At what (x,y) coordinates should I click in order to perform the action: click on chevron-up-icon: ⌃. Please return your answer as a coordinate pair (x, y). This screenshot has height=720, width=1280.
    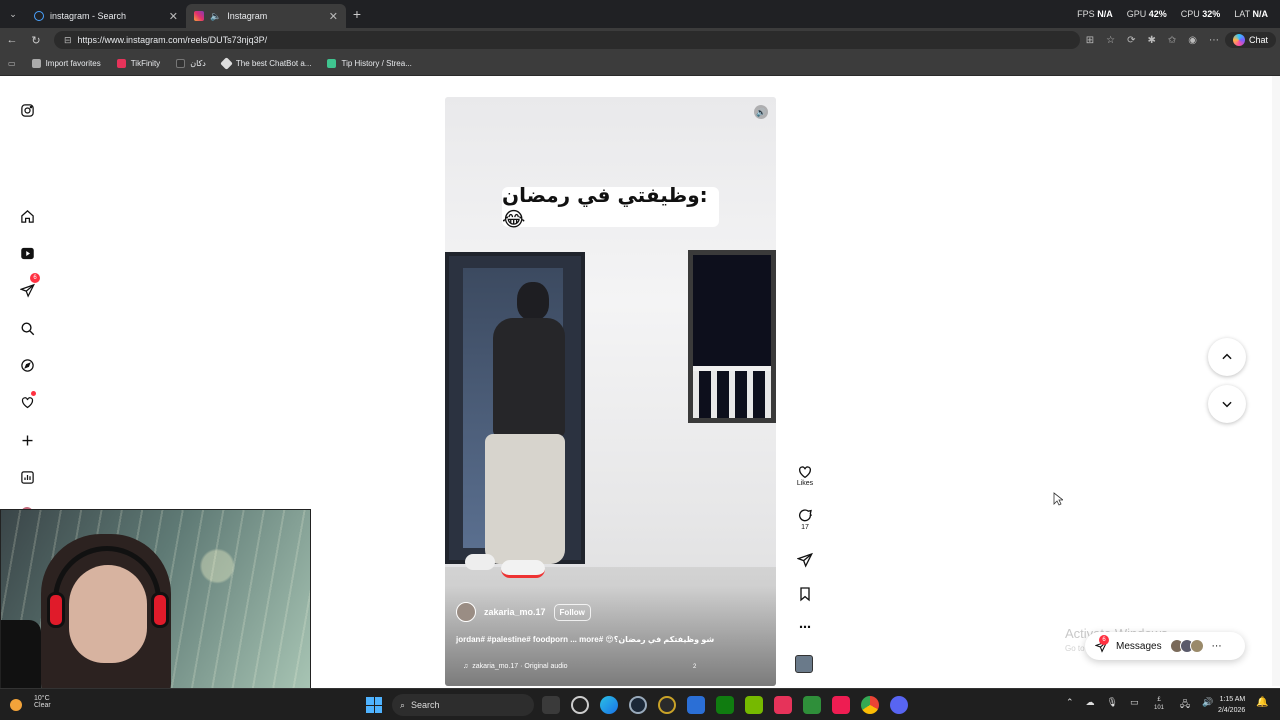
    Looking at the image, I should click on (1070, 702).